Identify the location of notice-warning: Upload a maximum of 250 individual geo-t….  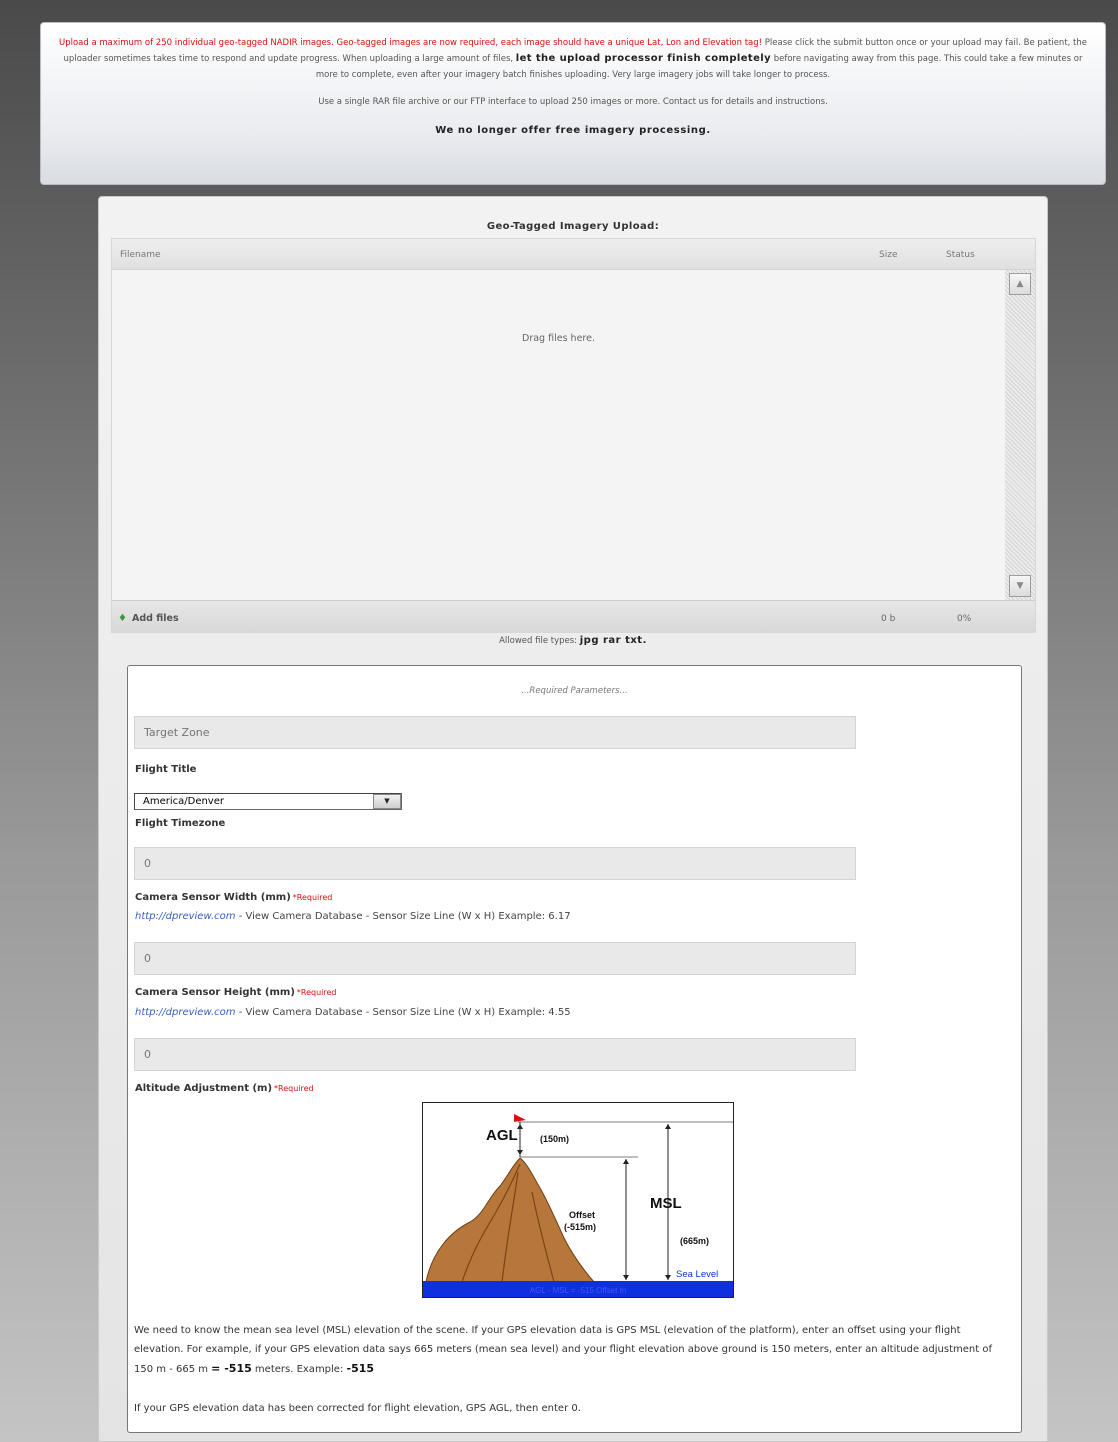
(410, 43).